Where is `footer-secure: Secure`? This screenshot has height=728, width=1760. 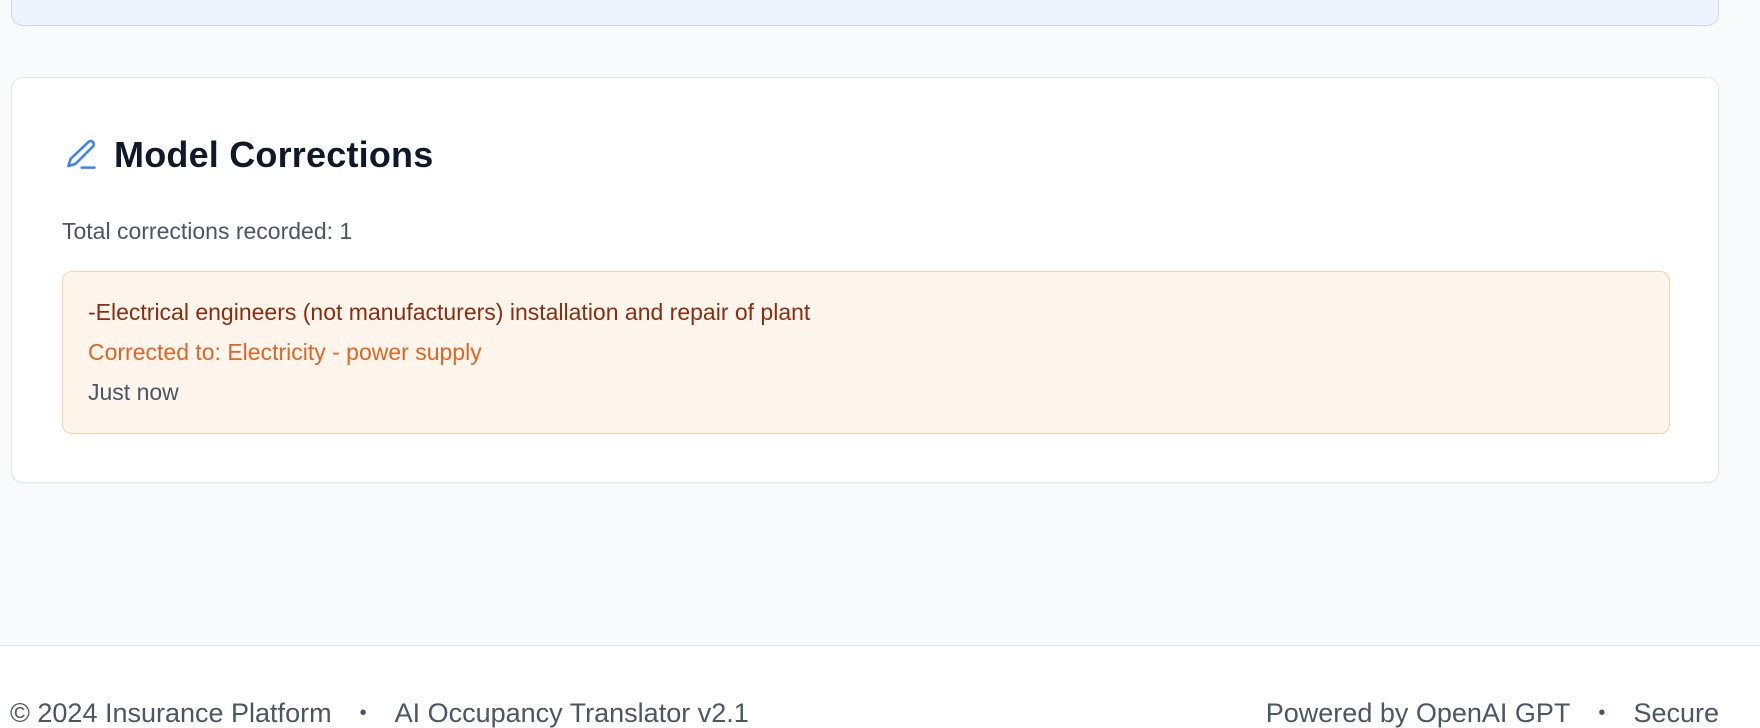
footer-secure: Secure is located at coordinates (1676, 713).